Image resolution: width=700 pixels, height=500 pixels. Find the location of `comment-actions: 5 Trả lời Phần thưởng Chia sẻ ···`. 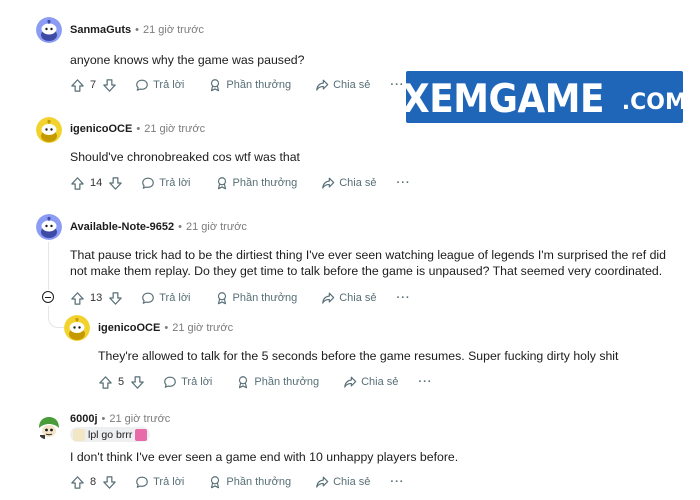

comment-actions: 5 Trả lời Phần thưởng Chia sẻ ··· is located at coordinates (265, 382).